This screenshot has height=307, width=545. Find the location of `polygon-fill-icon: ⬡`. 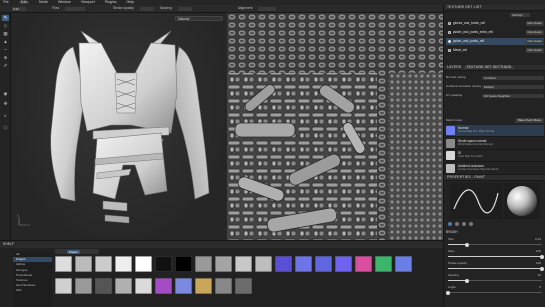

polygon-fill-icon: ⬡ is located at coordinates (5, 128).